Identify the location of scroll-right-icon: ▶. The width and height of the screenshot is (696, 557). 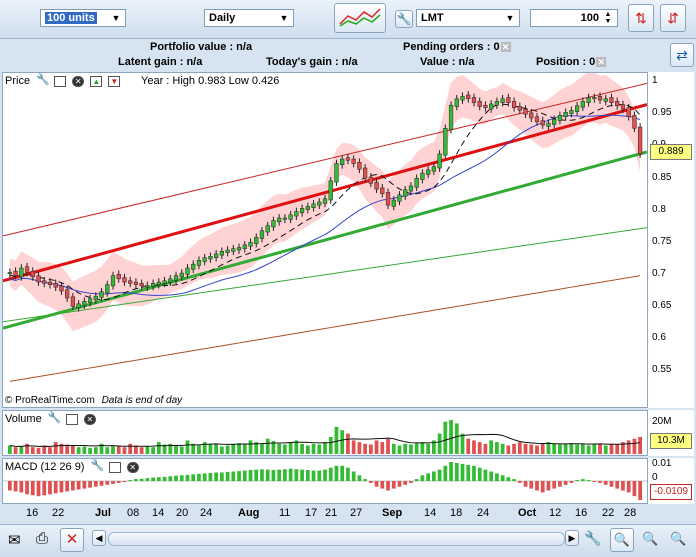
(572, 538).